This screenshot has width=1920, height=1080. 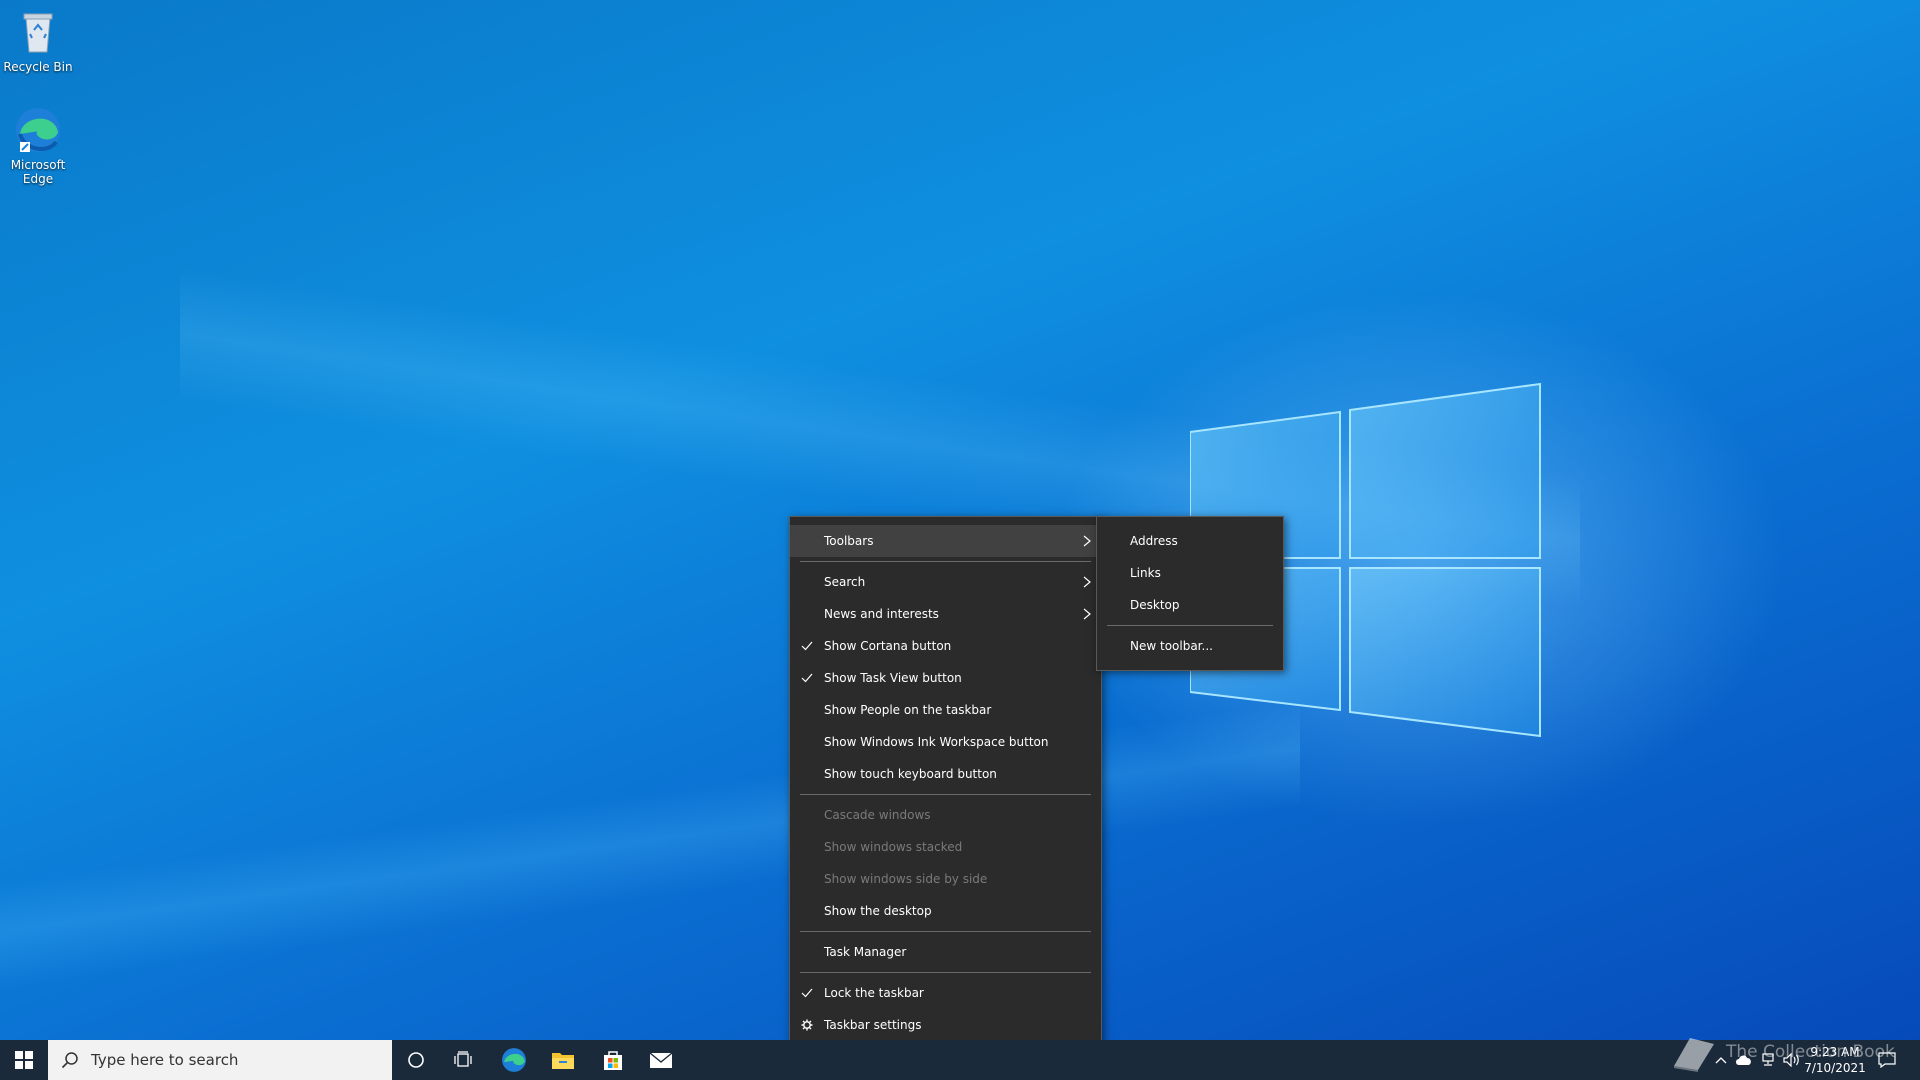 What do you see at coordinates (1155, 605) in the screenshot?
I see `menu-item-label: Desktop` at bounding box center [1155, 605].